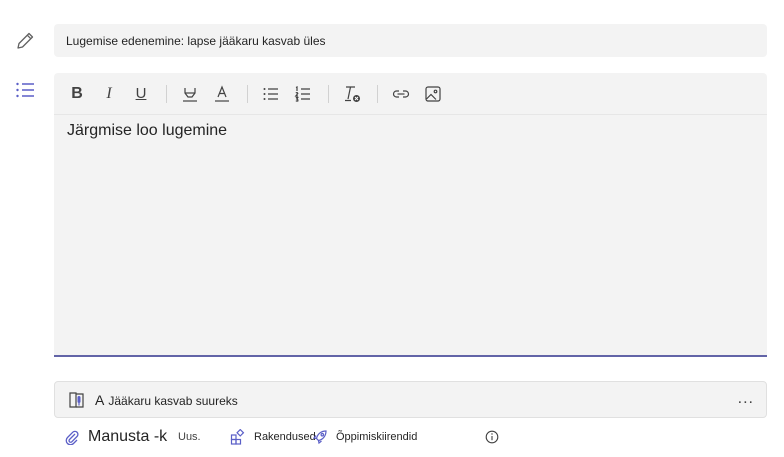 This screenshot has height=457, width=784. What do you see at coordinates (100, 399) in the screenshot?
I see `attachment-letter: A` at bounding box center [100, 399].